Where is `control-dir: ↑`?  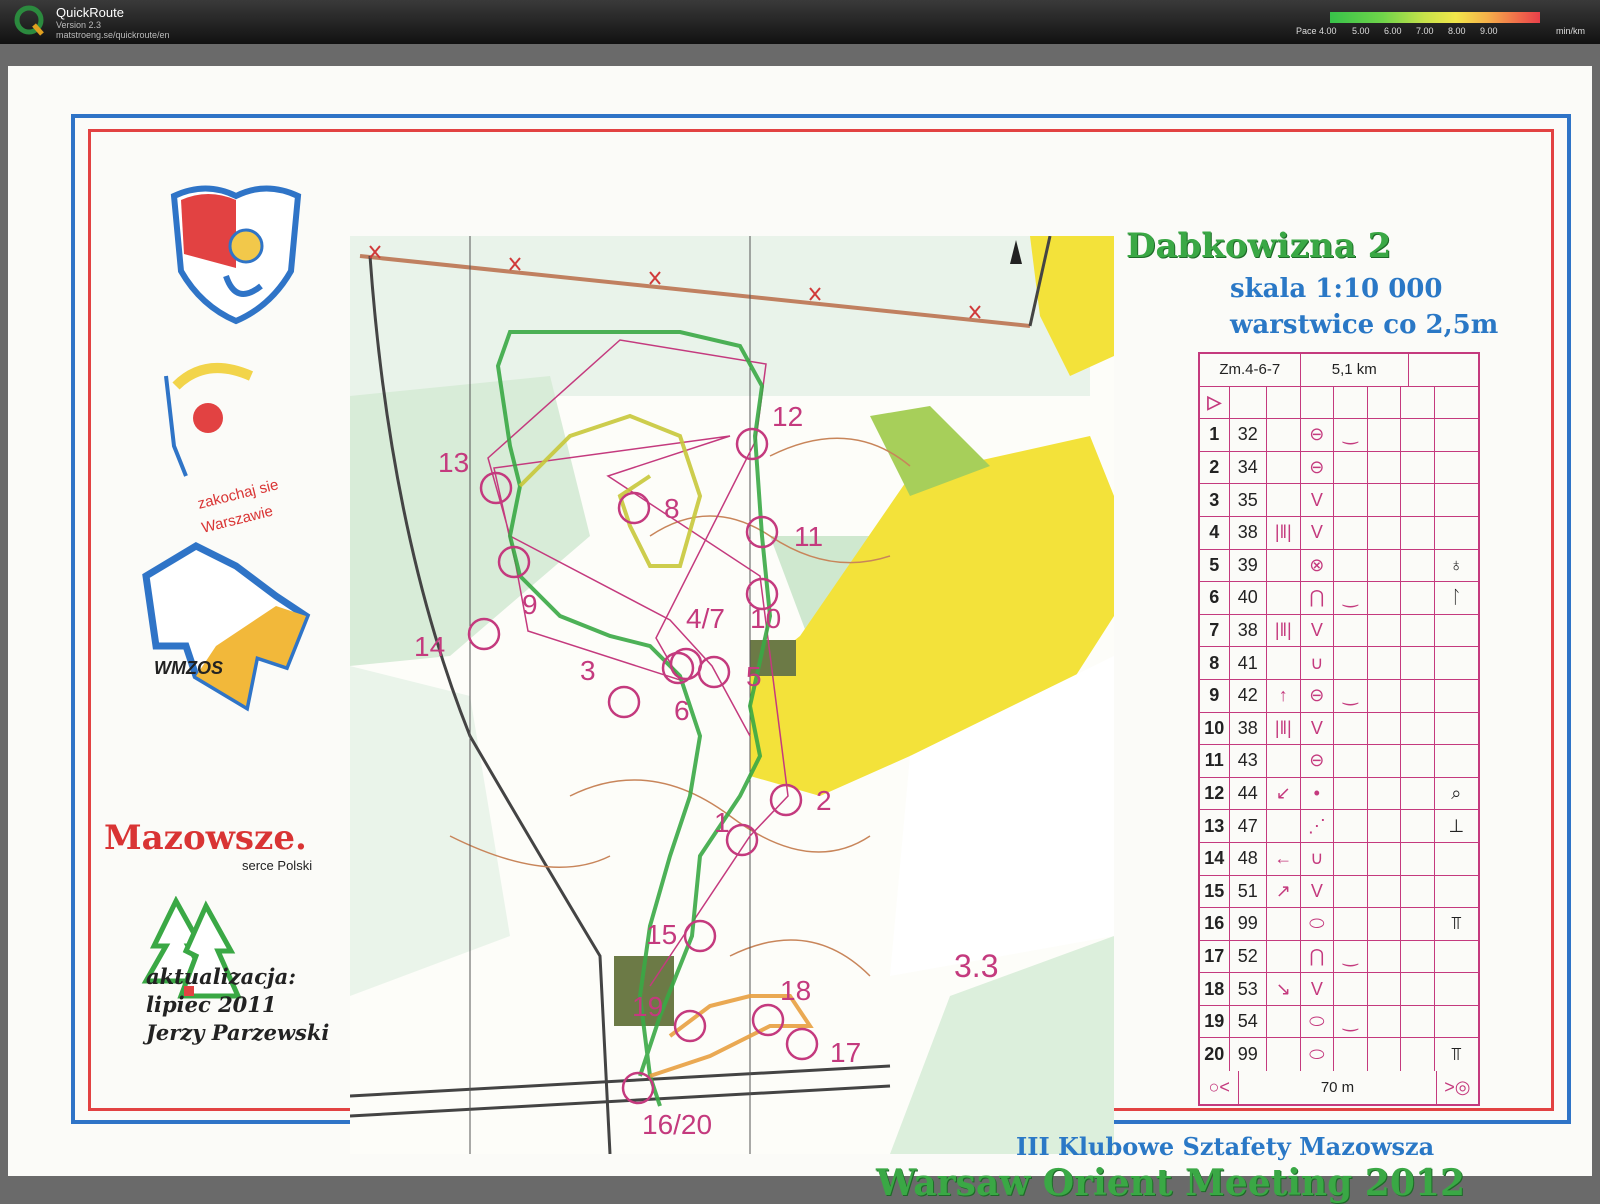
control-dir: ↑ is located at coordinates (1284, 695).